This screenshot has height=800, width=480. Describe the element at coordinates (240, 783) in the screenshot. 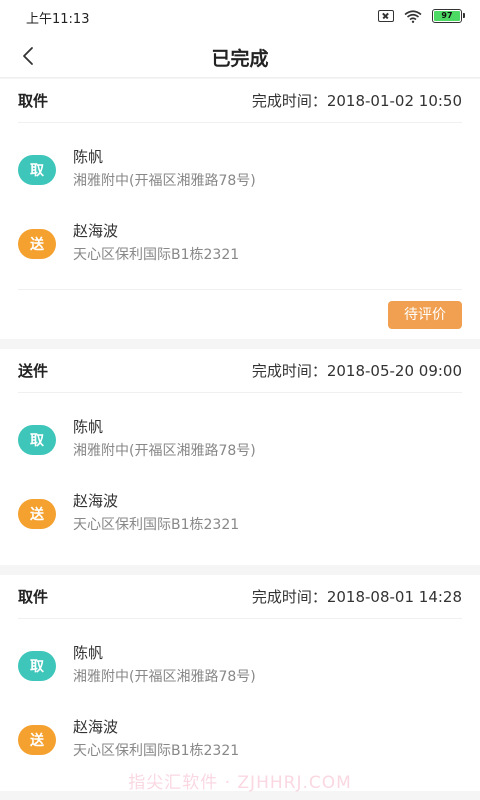

I see `watermark: 指尖汇软件 · ZJHHRJ.COM` at that location.